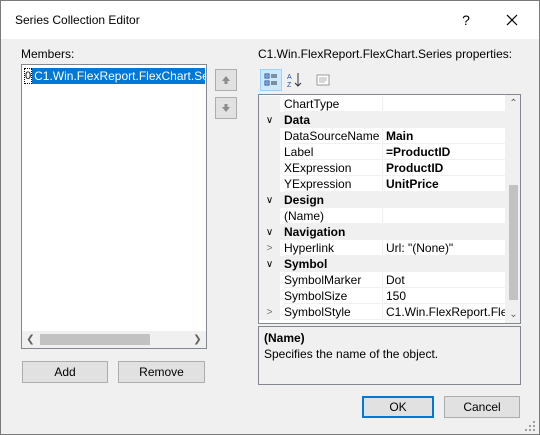 This screenshot has width=540, height=435. Describe the element at coordinates (382, 264) in the screenshot. I see `category-row: ∨ Symbol` at that location.